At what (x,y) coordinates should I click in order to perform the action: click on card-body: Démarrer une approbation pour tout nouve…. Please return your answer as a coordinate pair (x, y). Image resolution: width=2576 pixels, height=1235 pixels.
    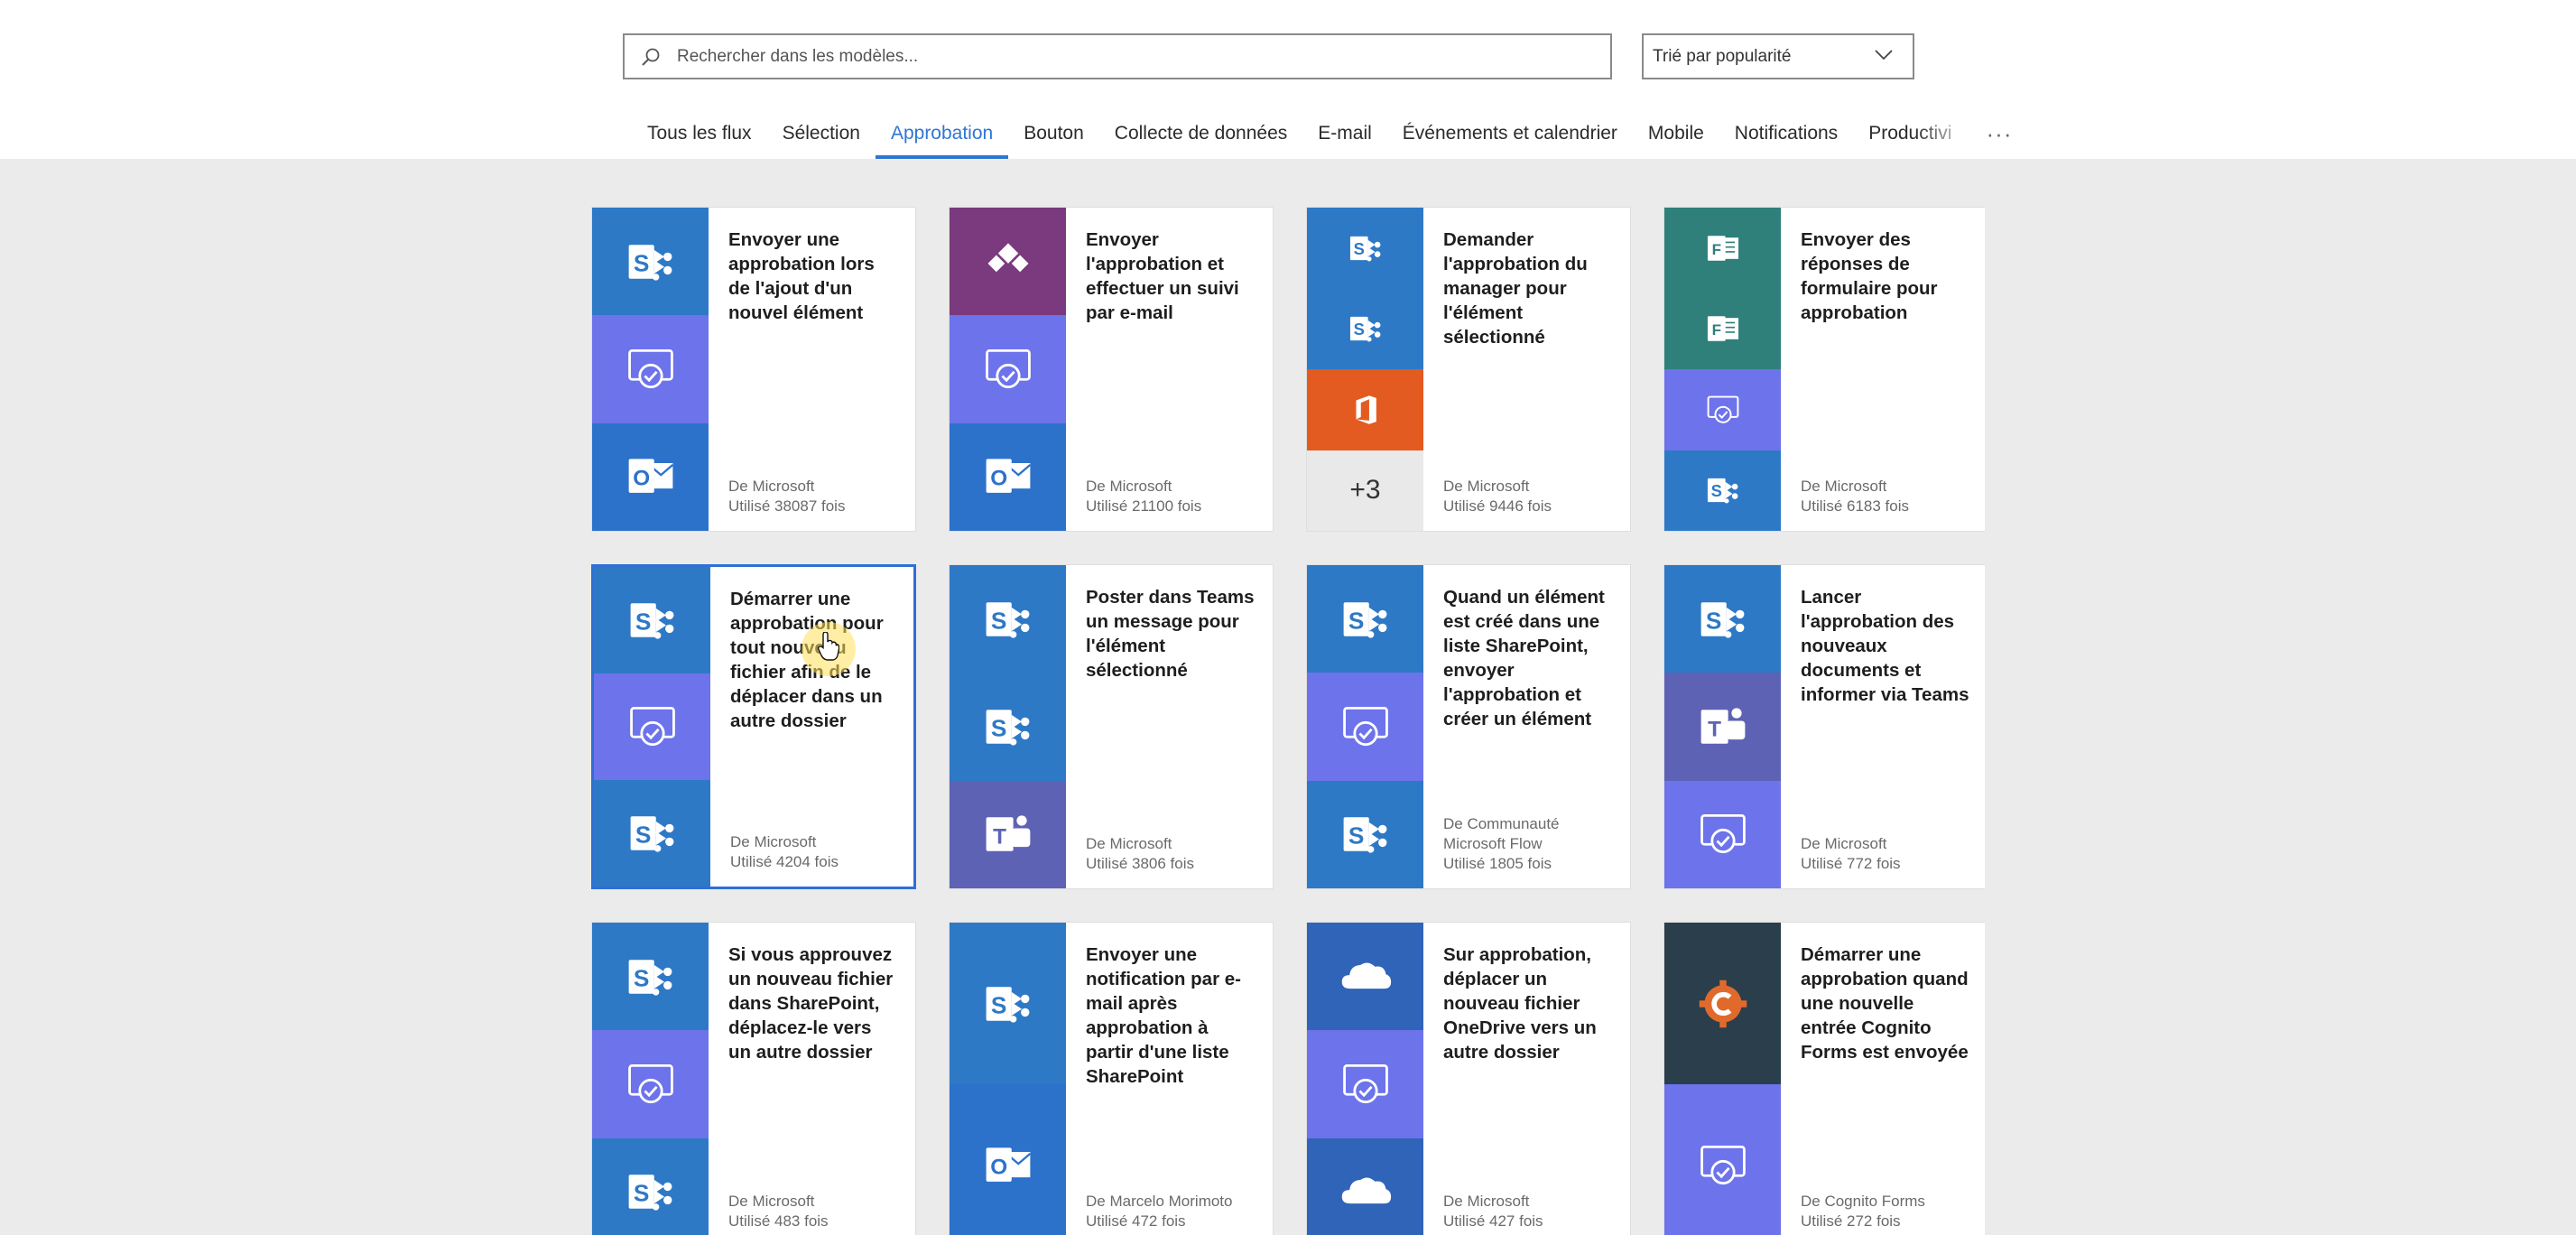
    Looking at the image, I should click on (812, 727).